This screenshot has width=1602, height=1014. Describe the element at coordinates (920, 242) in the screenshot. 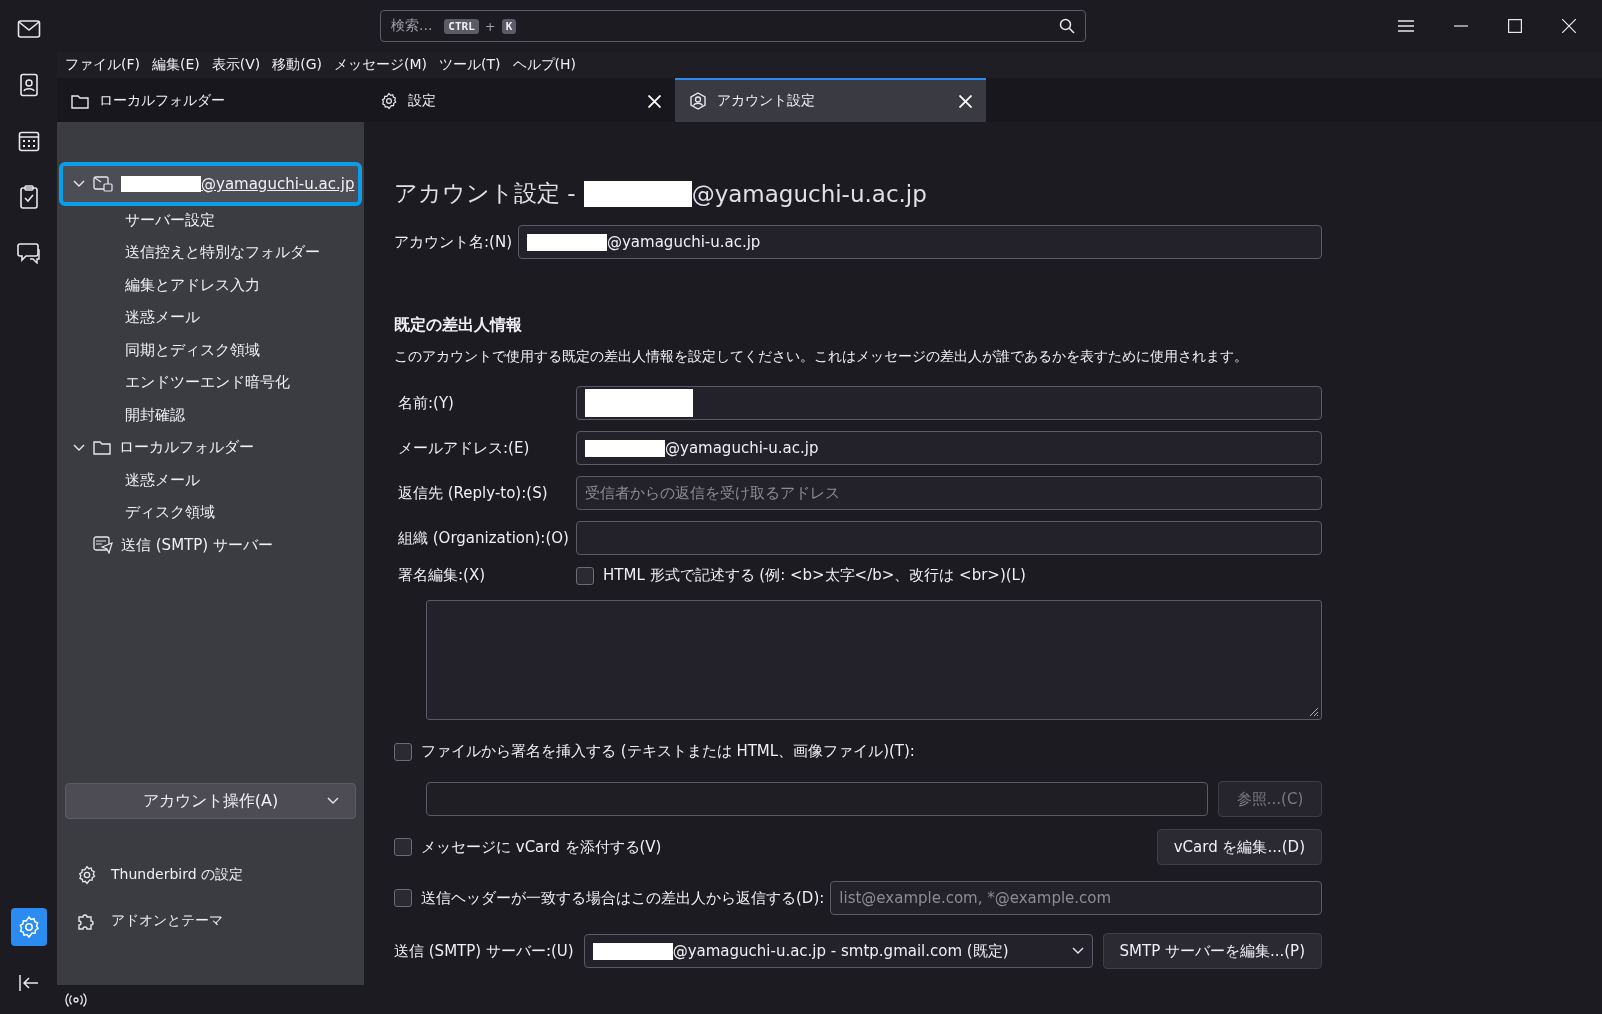

I see `account-name-field: @yamaguchi-u.ac.jp` at that location.